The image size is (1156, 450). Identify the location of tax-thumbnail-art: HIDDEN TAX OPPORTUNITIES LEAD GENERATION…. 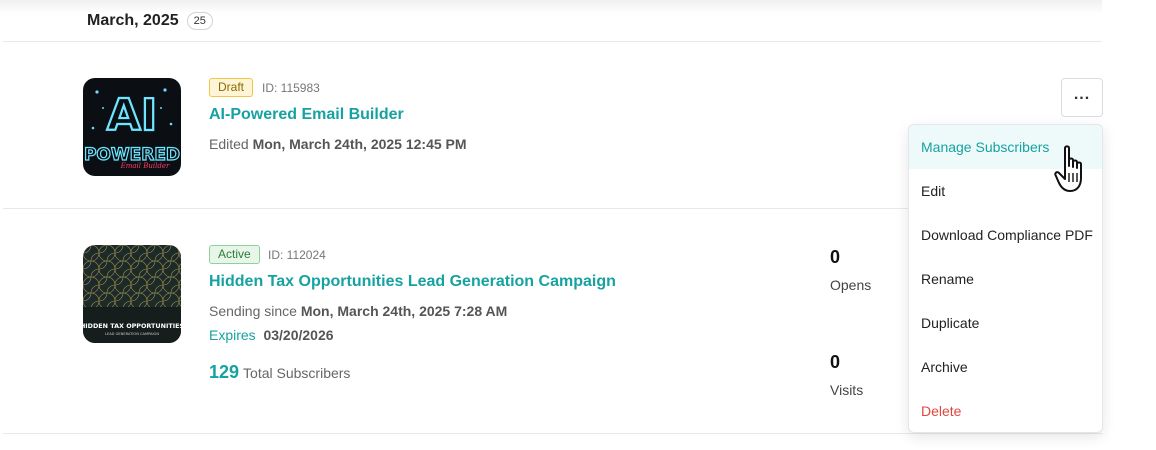
(132, 294).